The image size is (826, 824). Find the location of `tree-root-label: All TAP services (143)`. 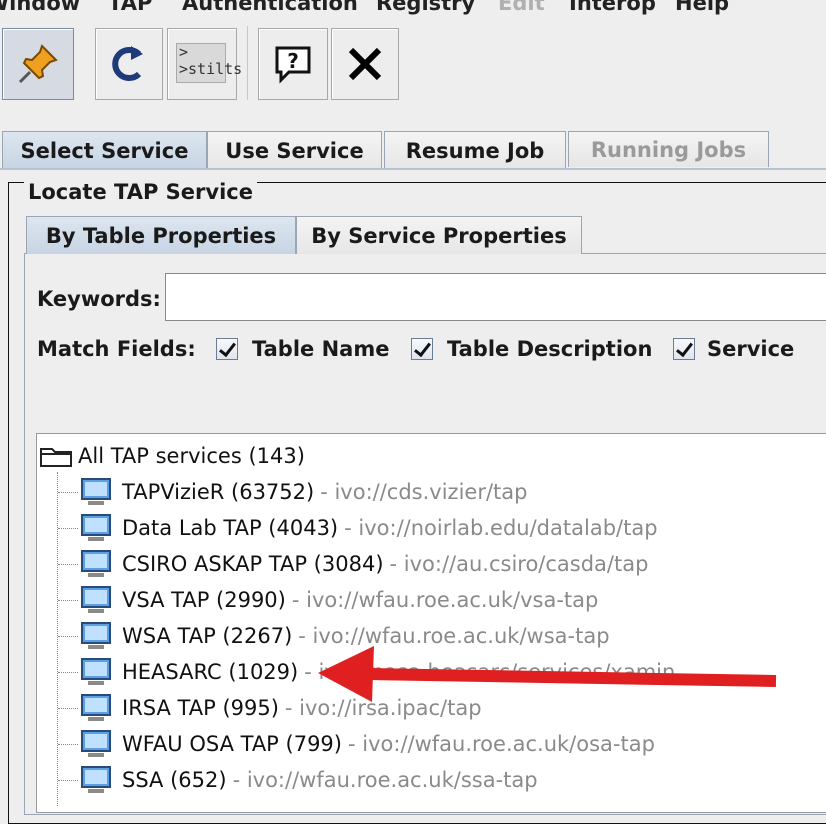

tree-root-label: All TAP services (143) is located at coordinates (191, 456).